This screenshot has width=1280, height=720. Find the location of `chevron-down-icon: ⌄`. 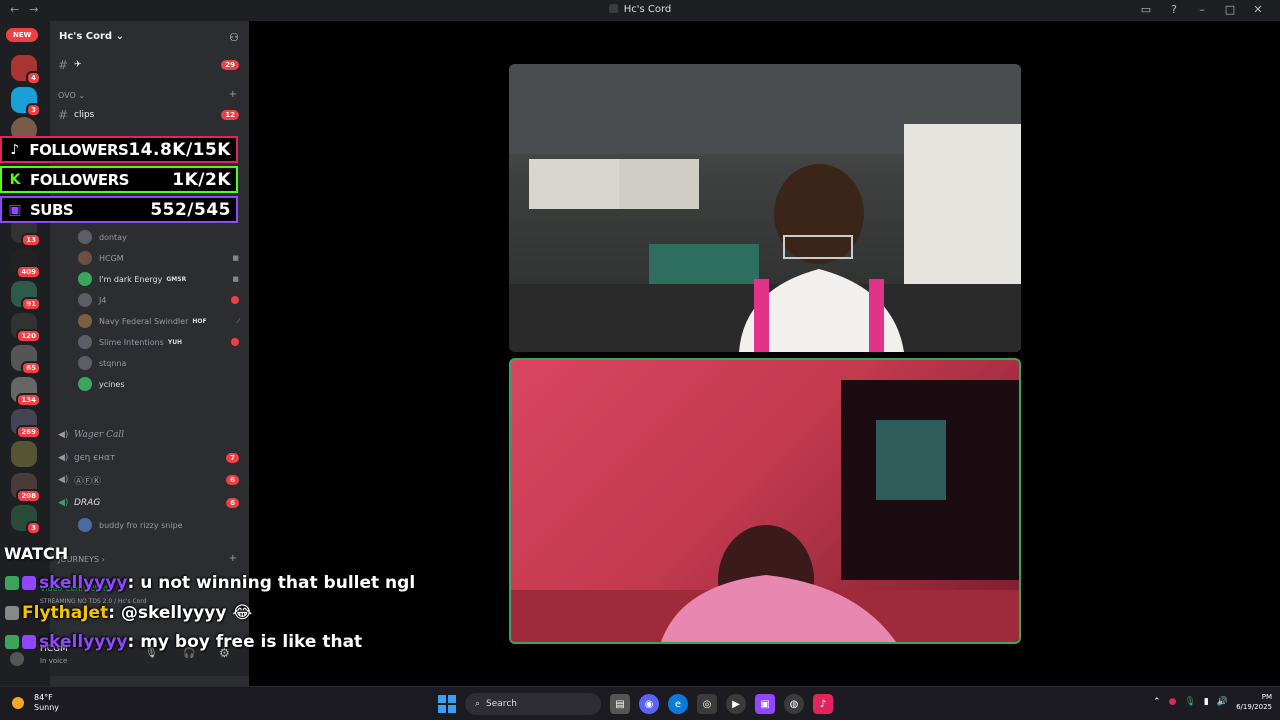

chevron-down-icon: ⌄ is located at coordinates (119, 36).